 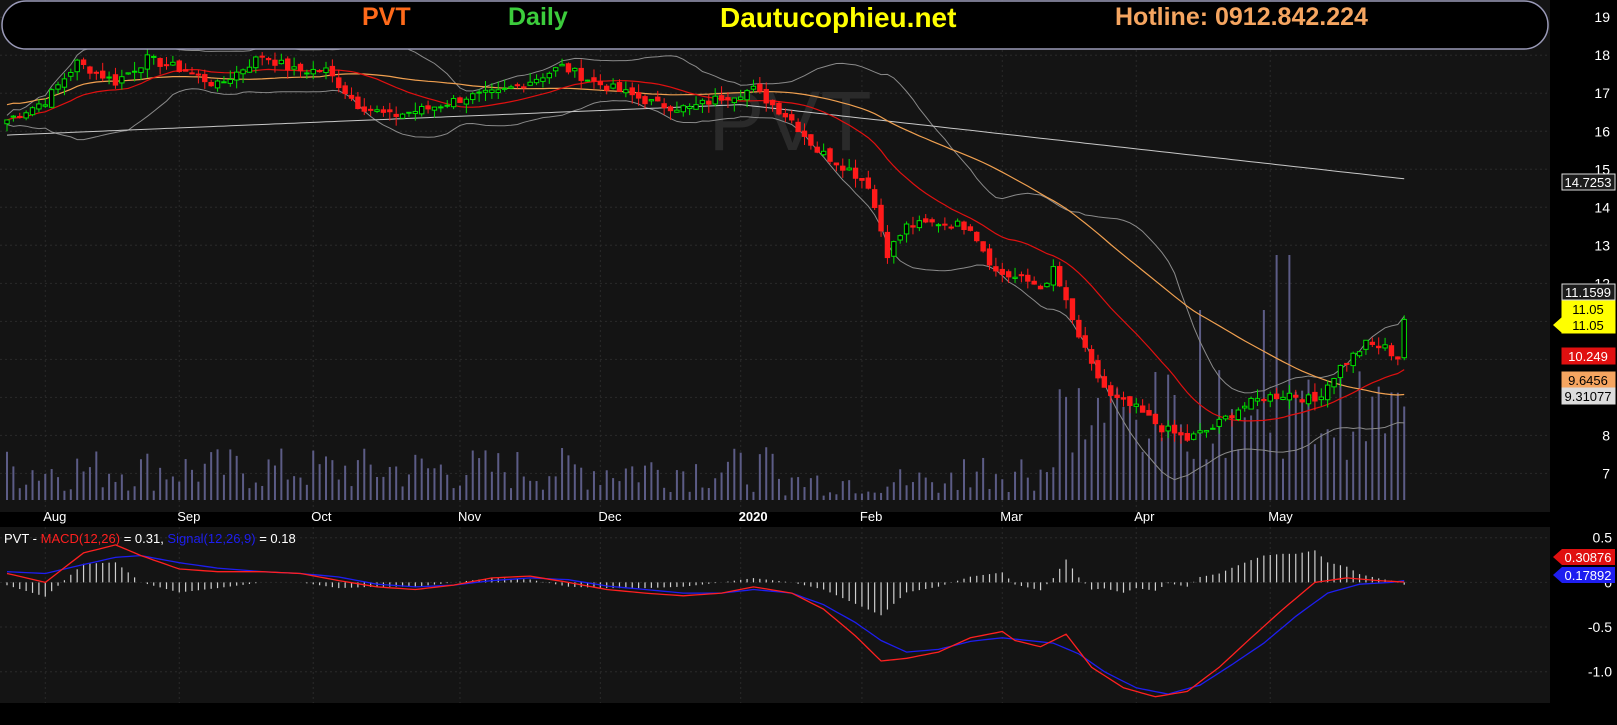 I want to click on symbol-watermark: PVT, so click(x=789, y=121).